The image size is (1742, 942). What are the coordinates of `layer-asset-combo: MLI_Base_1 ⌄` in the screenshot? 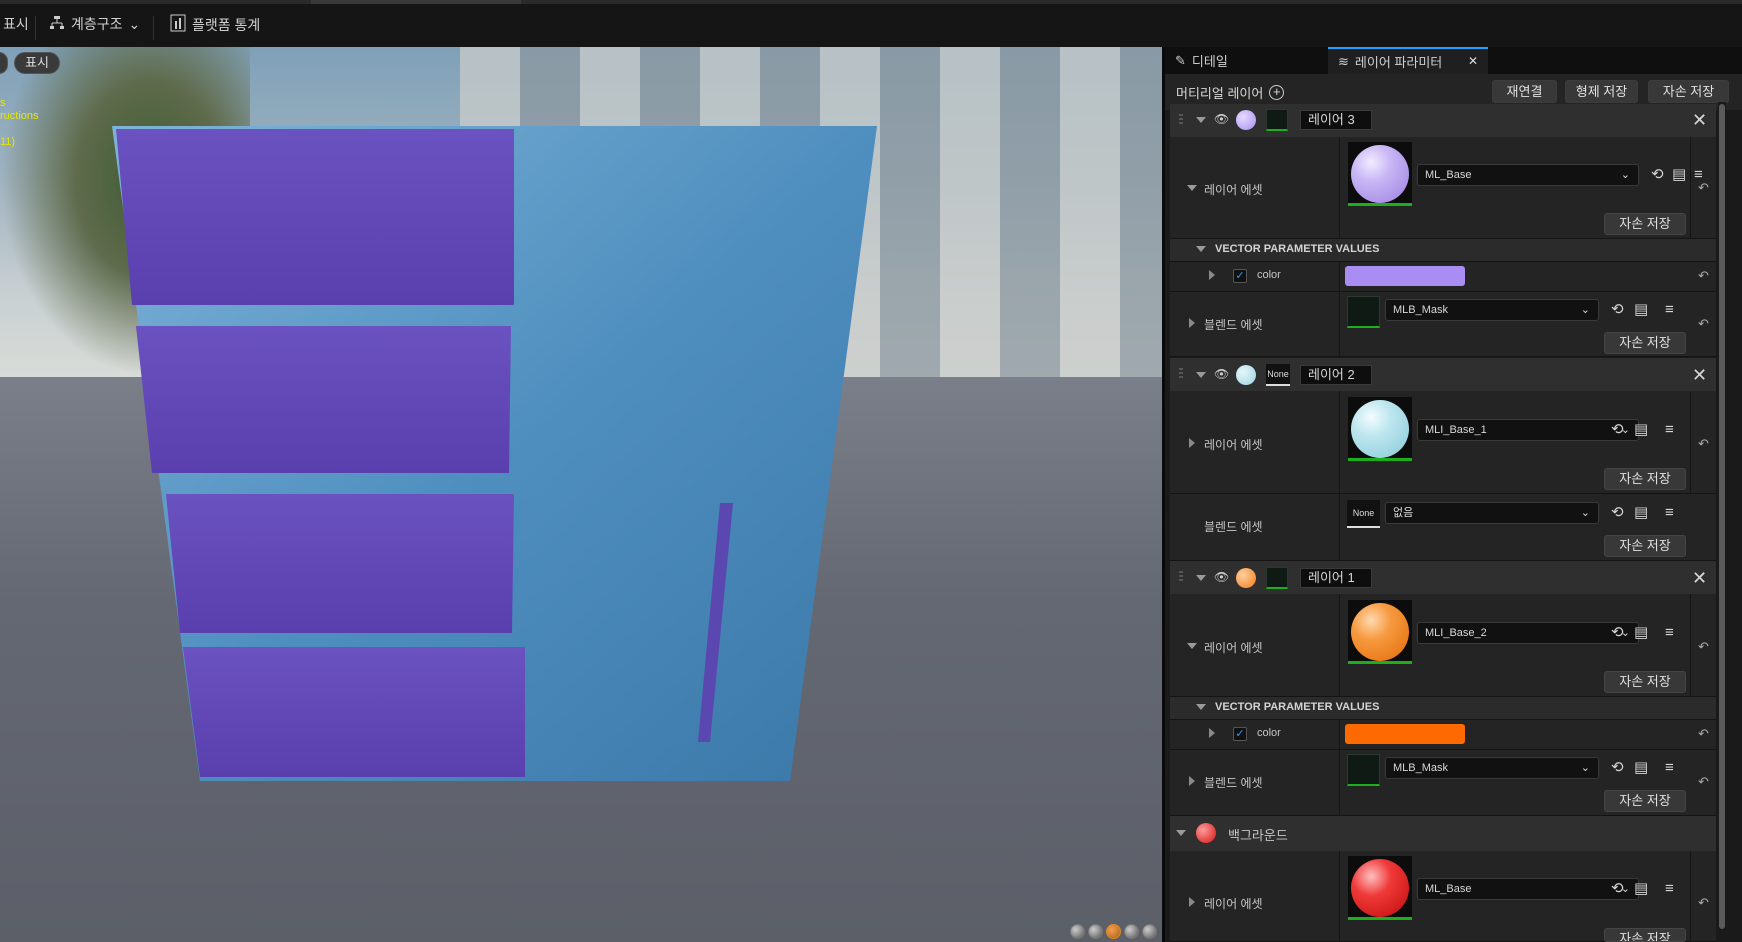 It's located at (1528, 430).